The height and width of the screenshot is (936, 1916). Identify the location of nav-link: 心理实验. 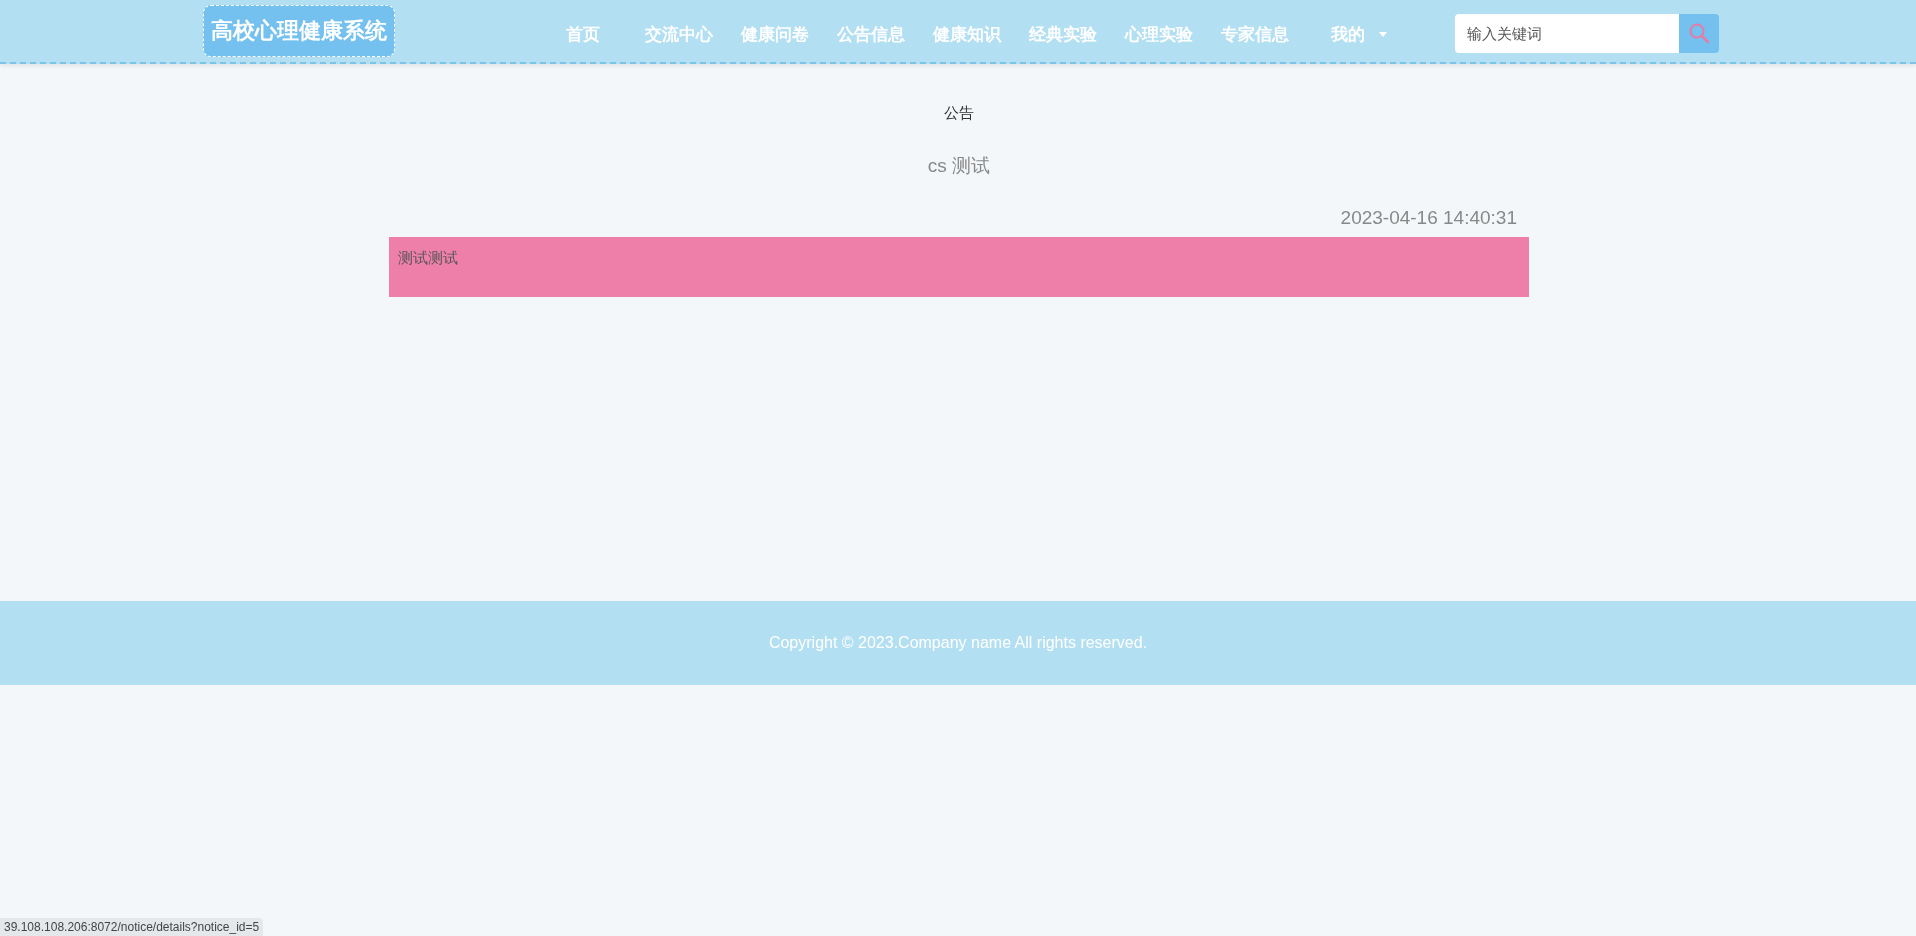
(1159, 34).